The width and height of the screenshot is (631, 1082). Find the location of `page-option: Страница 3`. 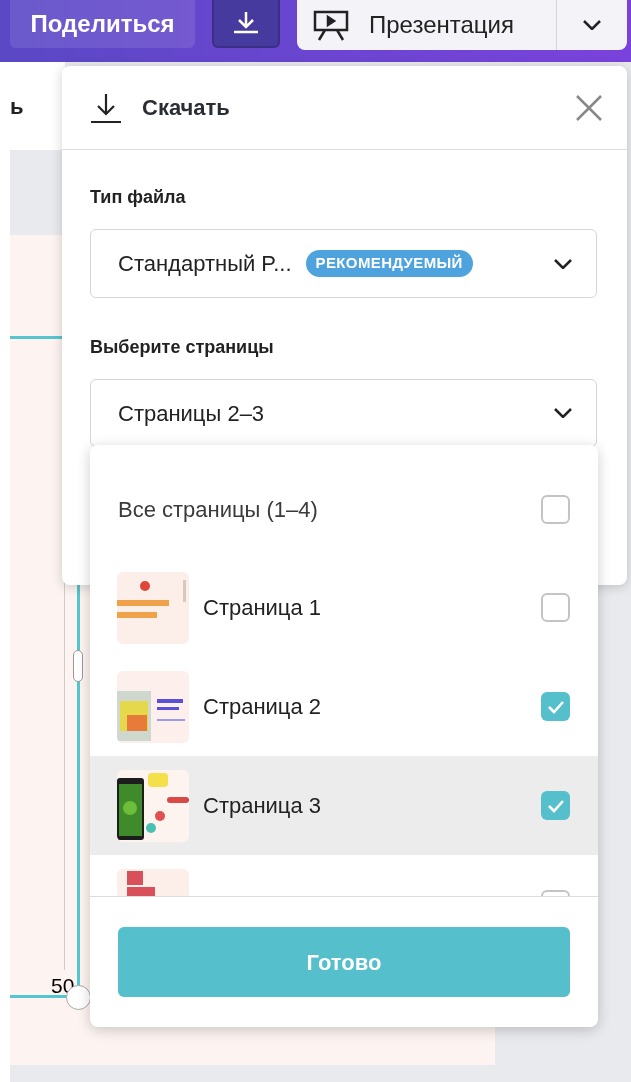

page-option: Страница 3 is located at coordinates (344, 805).